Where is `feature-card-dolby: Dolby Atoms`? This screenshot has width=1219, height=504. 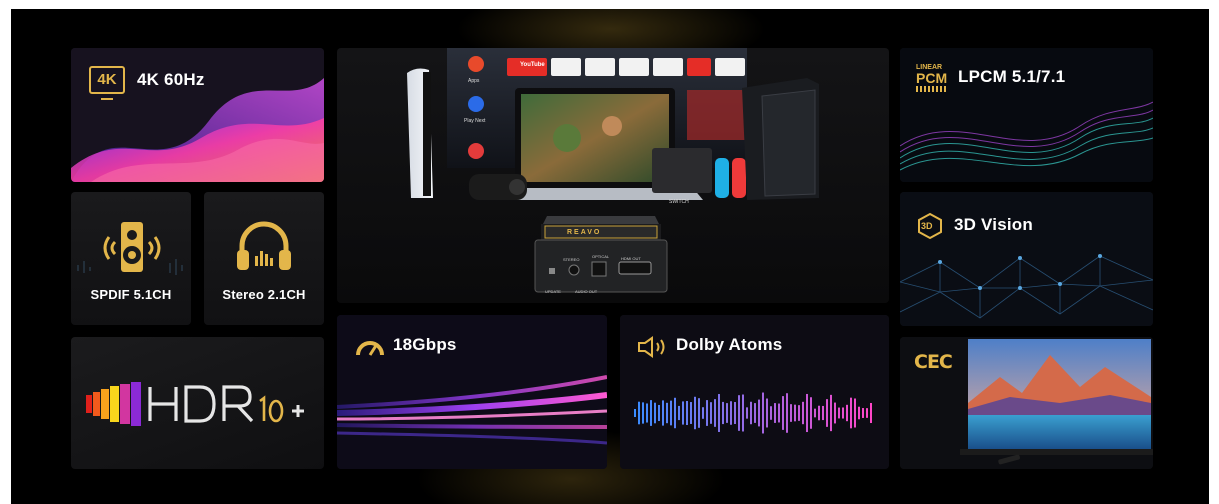
feature-card-dolby: Dolby Atoms is located at coordinates (754, 392).